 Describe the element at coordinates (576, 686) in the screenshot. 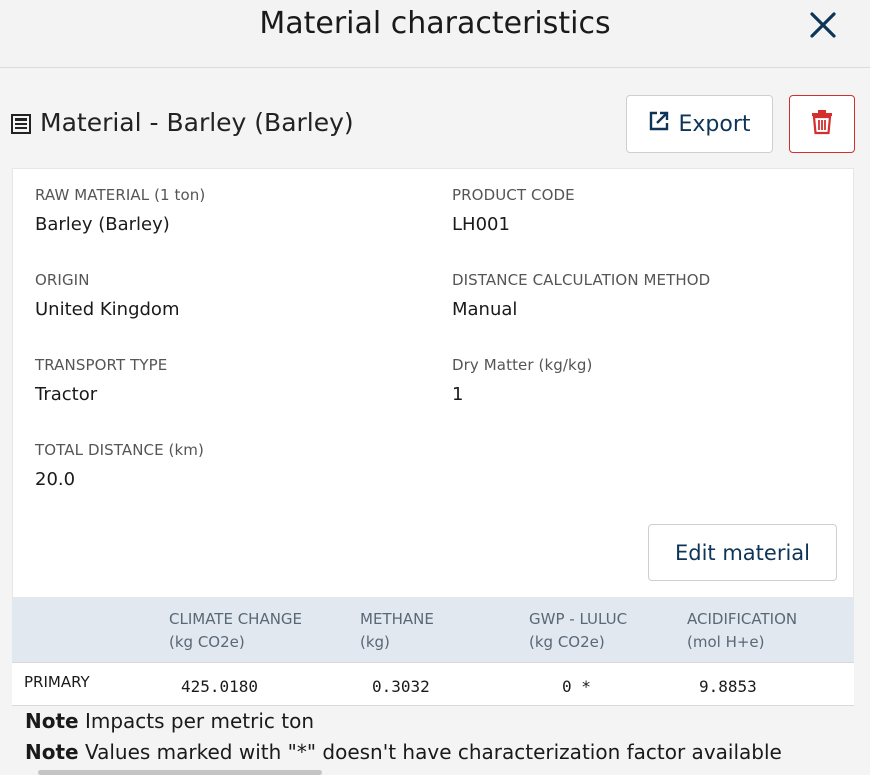

I see `cell-gwp-luluc: 0 *` at that location.